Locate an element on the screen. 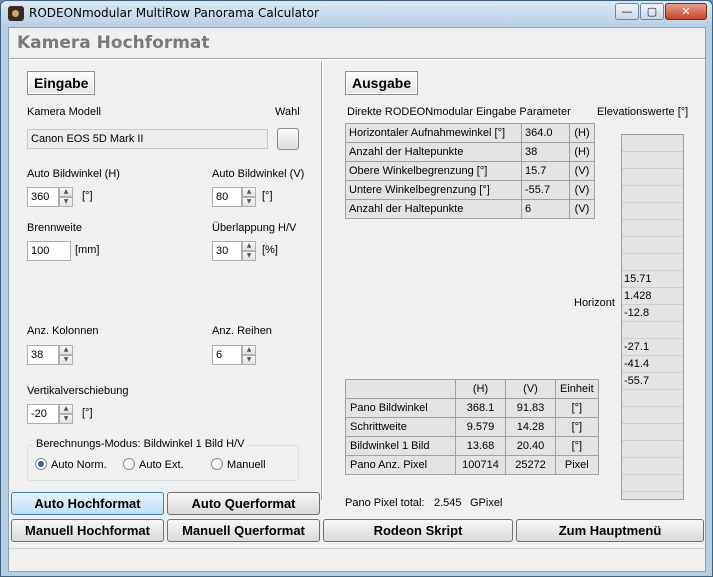 The height and width of the screenshot is (577, 713). pixel-total-label: Pano Pixel total: is located at coordinates (385, 503).